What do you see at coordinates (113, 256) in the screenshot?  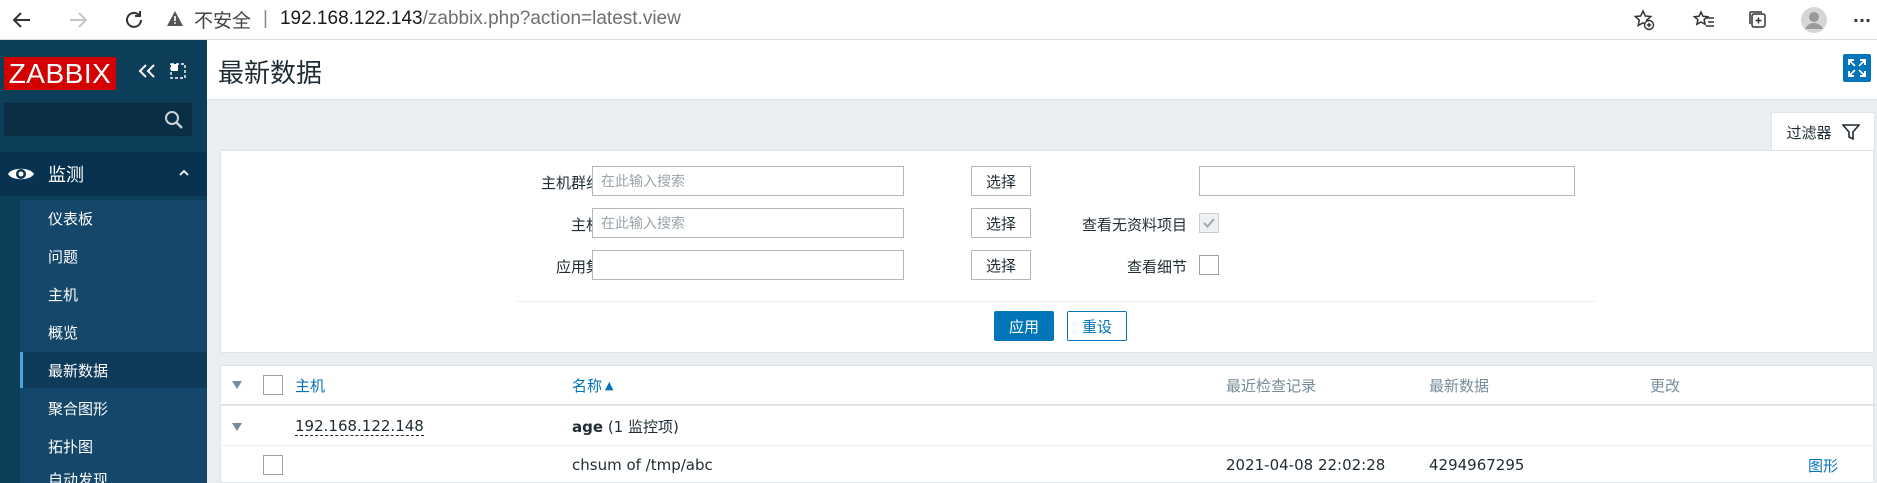 I see `sidebar-item-problems: 问题` at bounding box center [113, 256].